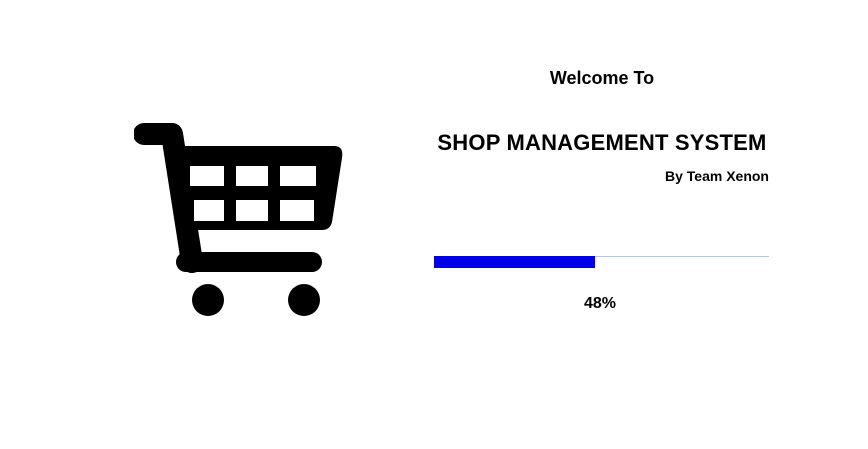 The height and width of the screenshot is (449, 868). What do you see at coordinates (717, 176) in the screenshot?
I see `team-byline: By Team Xenon` at bounding box center [717, 176].